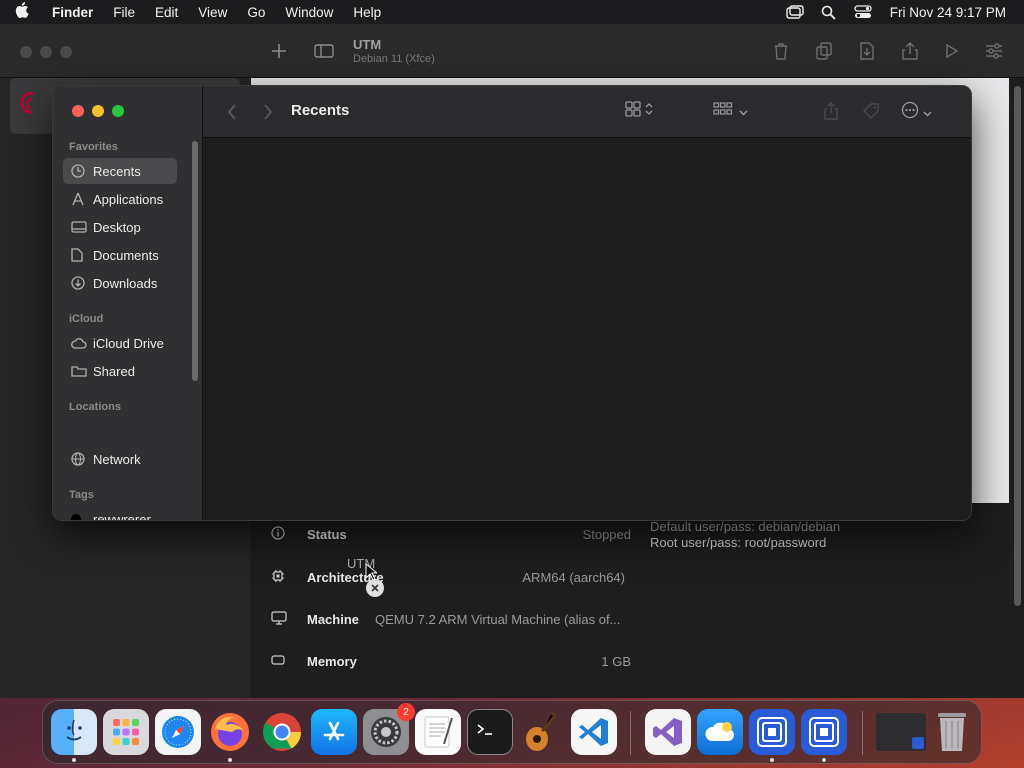 Image resolution: width=1024 pixels, height=768 pixels. What do you see at coordinates (824, 51) in the screenshot?
I see `clone-icon` at bounding box center [824, 51].